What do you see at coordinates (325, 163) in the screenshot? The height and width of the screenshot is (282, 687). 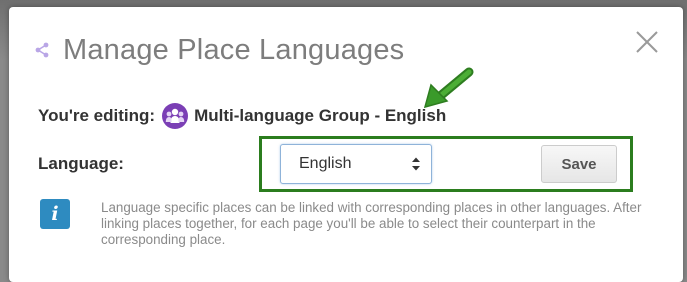 I see `language-select-value: English` at bounding box center [325, 163].